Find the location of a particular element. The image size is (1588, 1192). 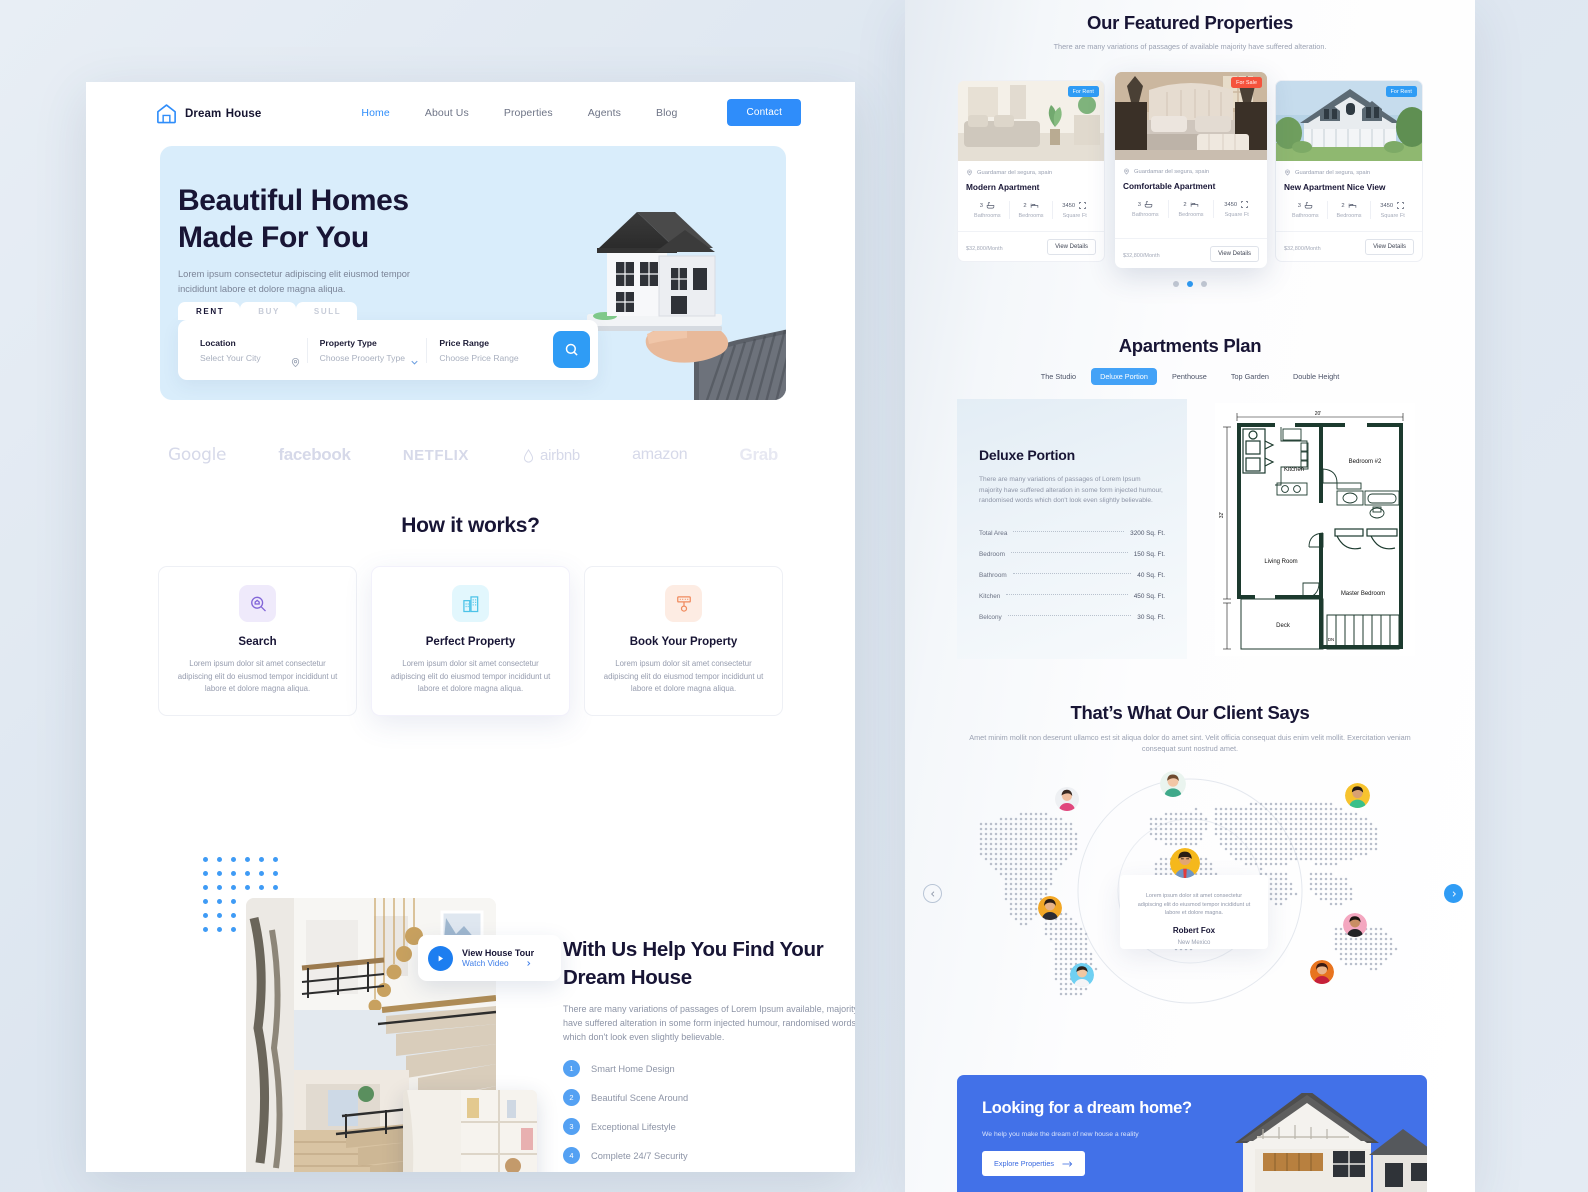

view-house-tour-card: View House Tour Watch Video is located at coordinates (489, 958).